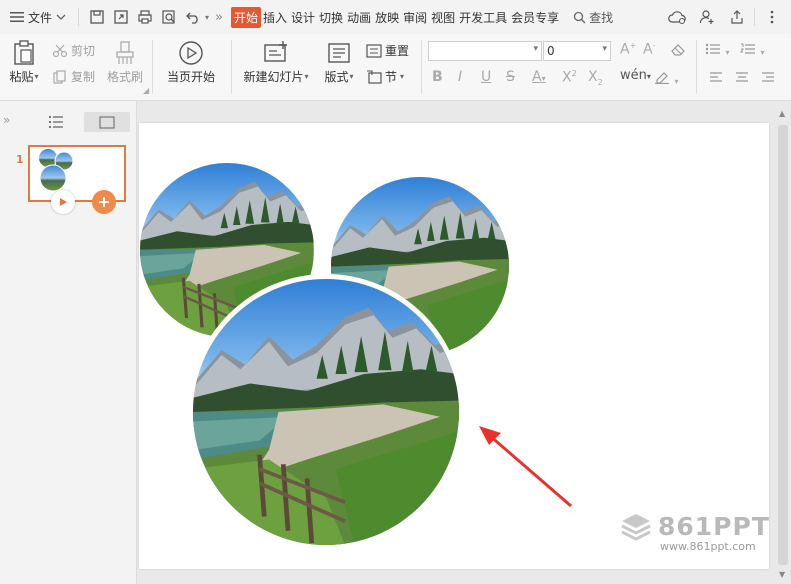  Describe the element at coordinates (125, 62) in the screenshot. I see `format-painter-button: 格式刷` at that location.